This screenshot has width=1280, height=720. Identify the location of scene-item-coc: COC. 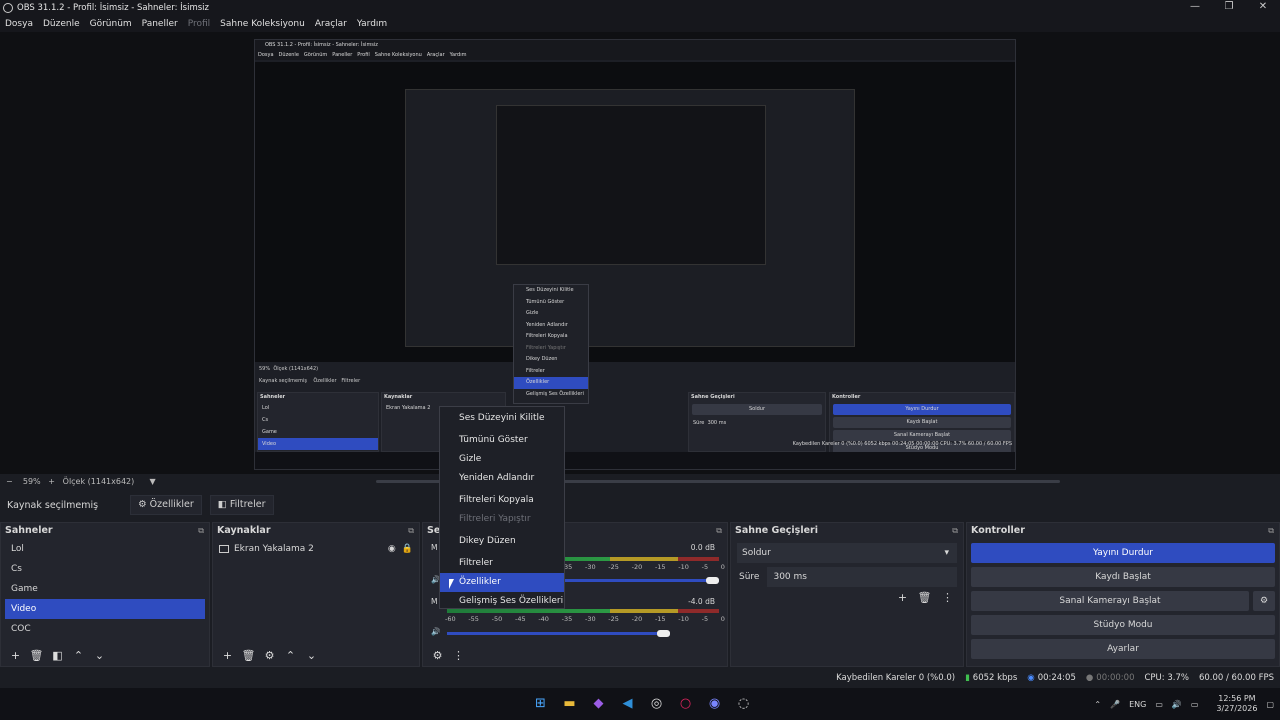
(105, 629).